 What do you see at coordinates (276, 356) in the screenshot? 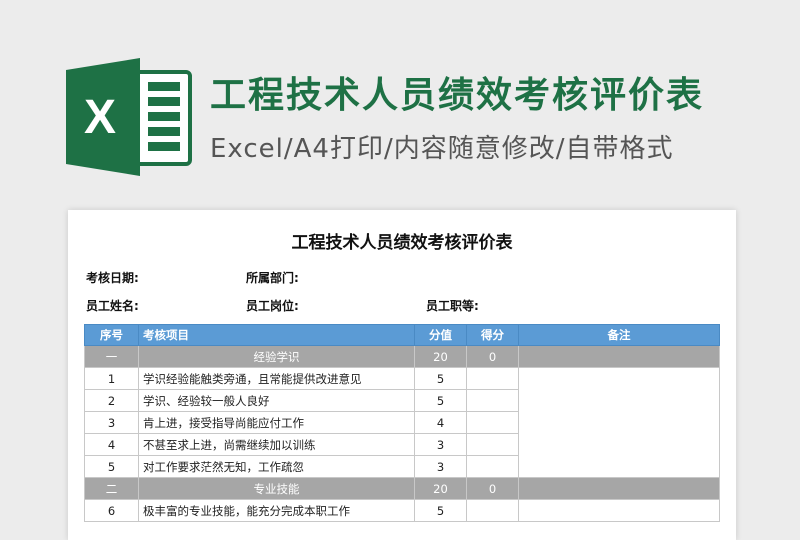
I see `section-item: 经验学识` at bounding box center [276, 356].